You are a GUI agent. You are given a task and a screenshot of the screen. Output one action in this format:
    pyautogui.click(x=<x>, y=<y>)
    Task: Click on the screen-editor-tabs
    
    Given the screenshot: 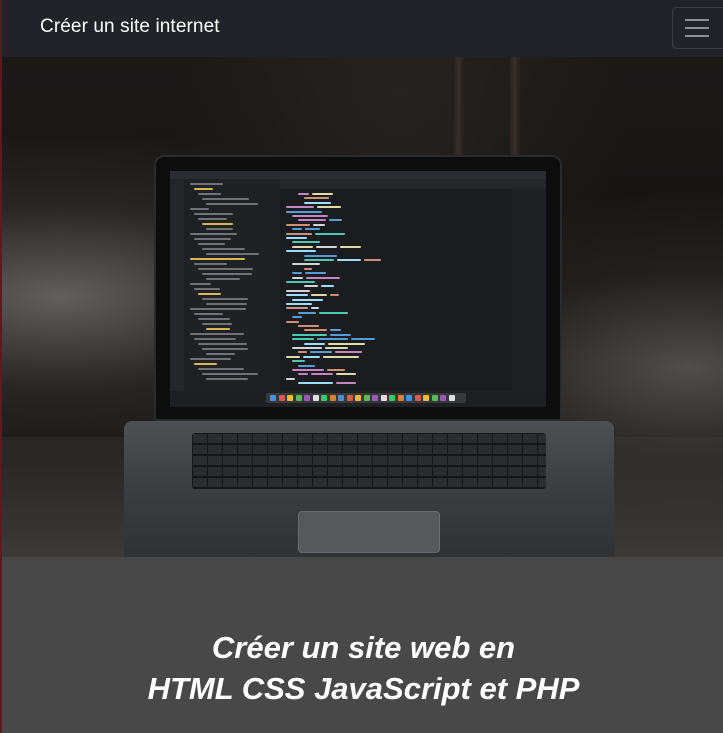 What is the action you would take?
    pyautogui.click(x=413, y=184)
    